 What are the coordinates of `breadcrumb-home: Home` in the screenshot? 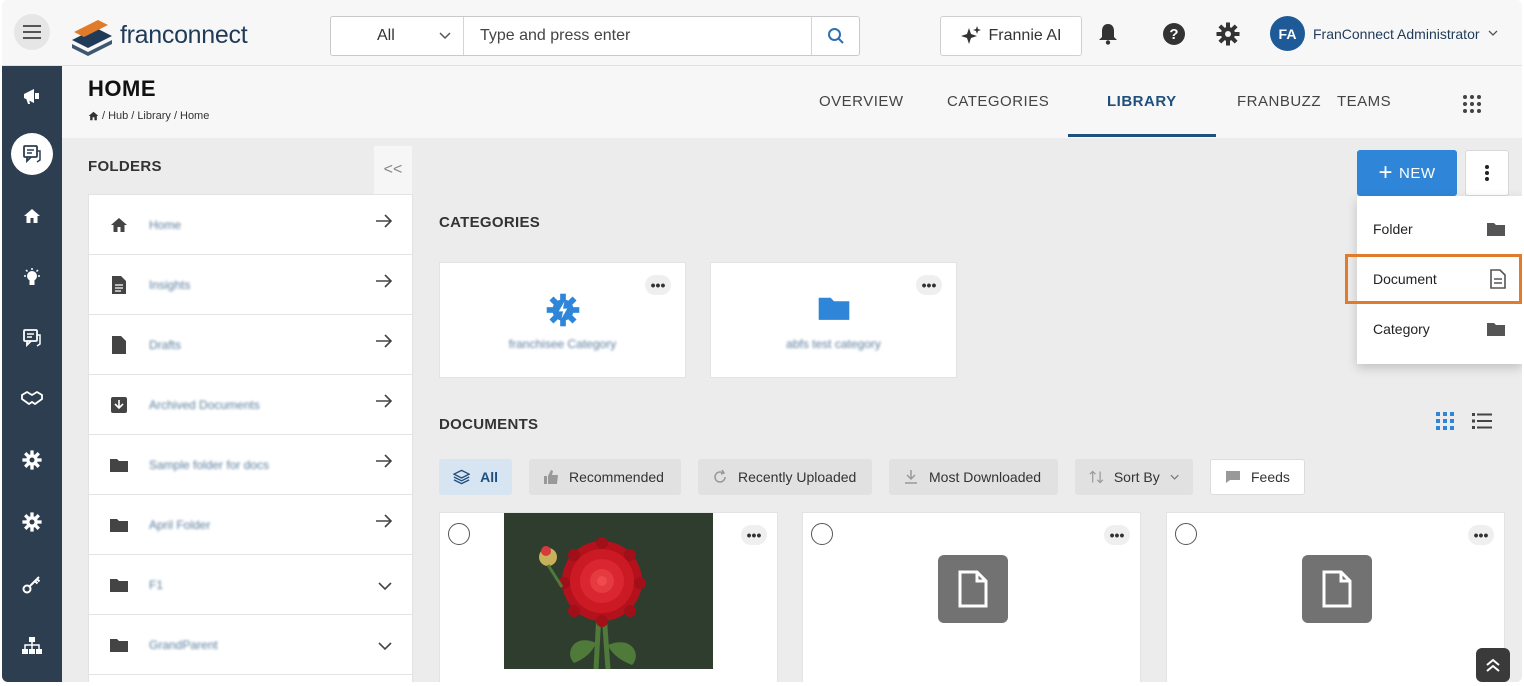 It's located at (195, 116).